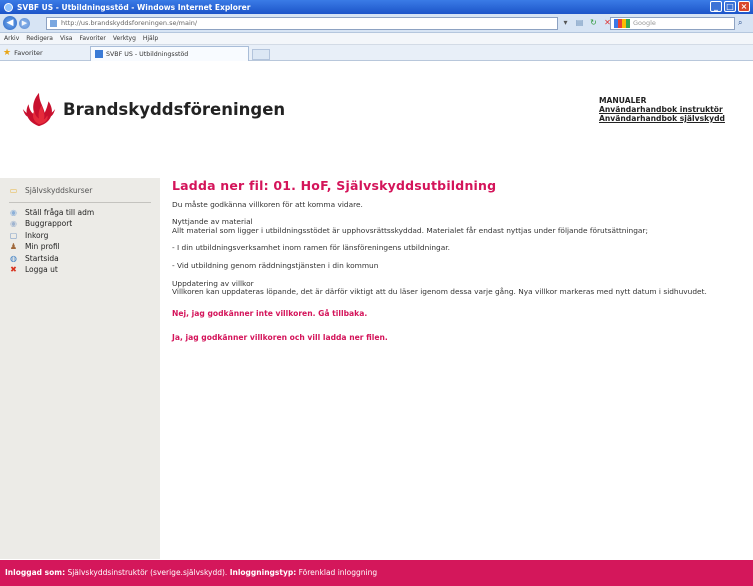 The width and height of the screenshot is (753, 586). I want to click on favorites-button: Favoriter, so click(28, 53).